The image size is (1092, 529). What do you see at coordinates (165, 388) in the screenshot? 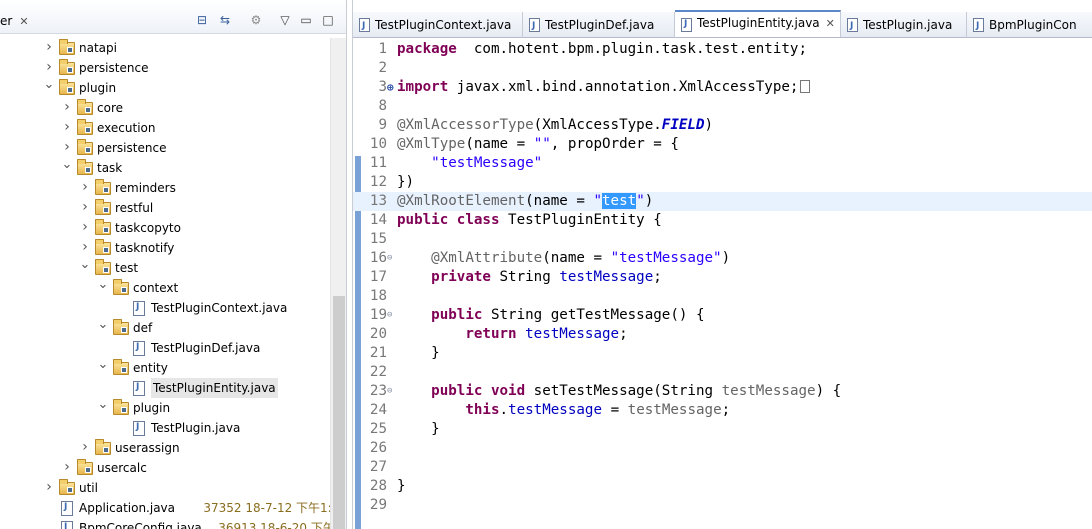
I see `tree-file-item: TestPluginEntity.java` at bounding box center [165, 388].